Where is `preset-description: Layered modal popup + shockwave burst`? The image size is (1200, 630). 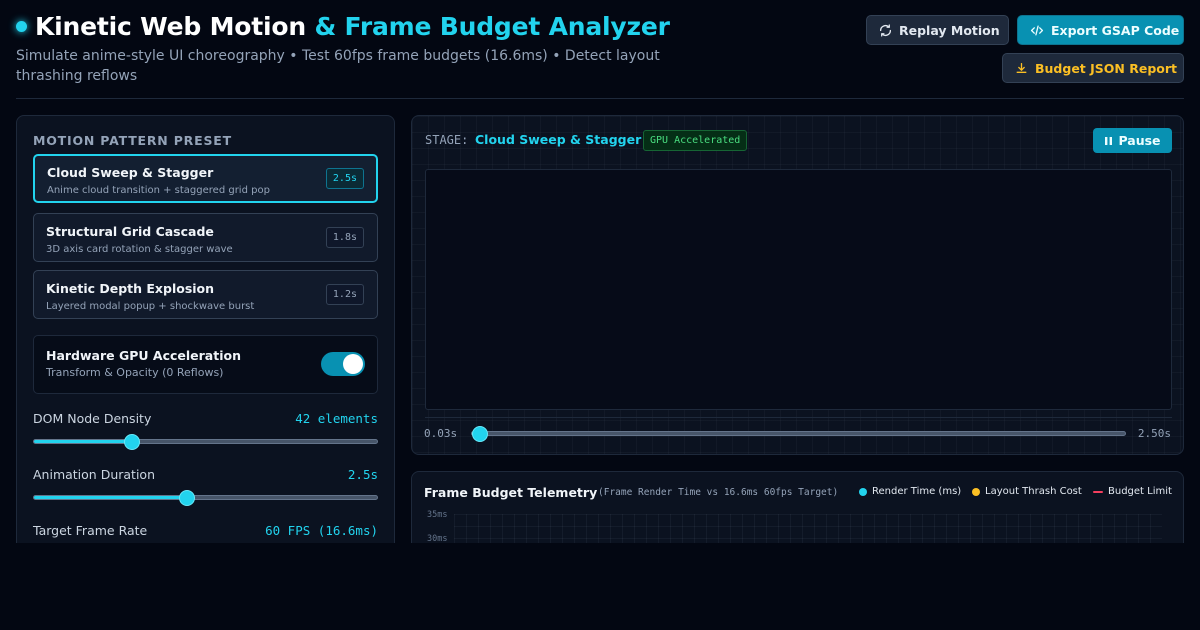
preset-description: Layered modal popup + shockwave burst is located at coordinates (150, 306).